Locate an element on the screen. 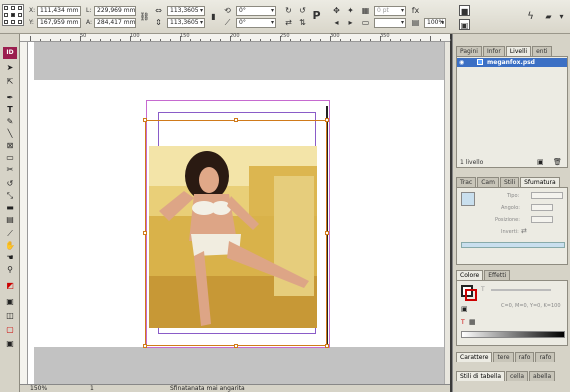  height-field: 284,417 mm is located at coordinates (115, 23).